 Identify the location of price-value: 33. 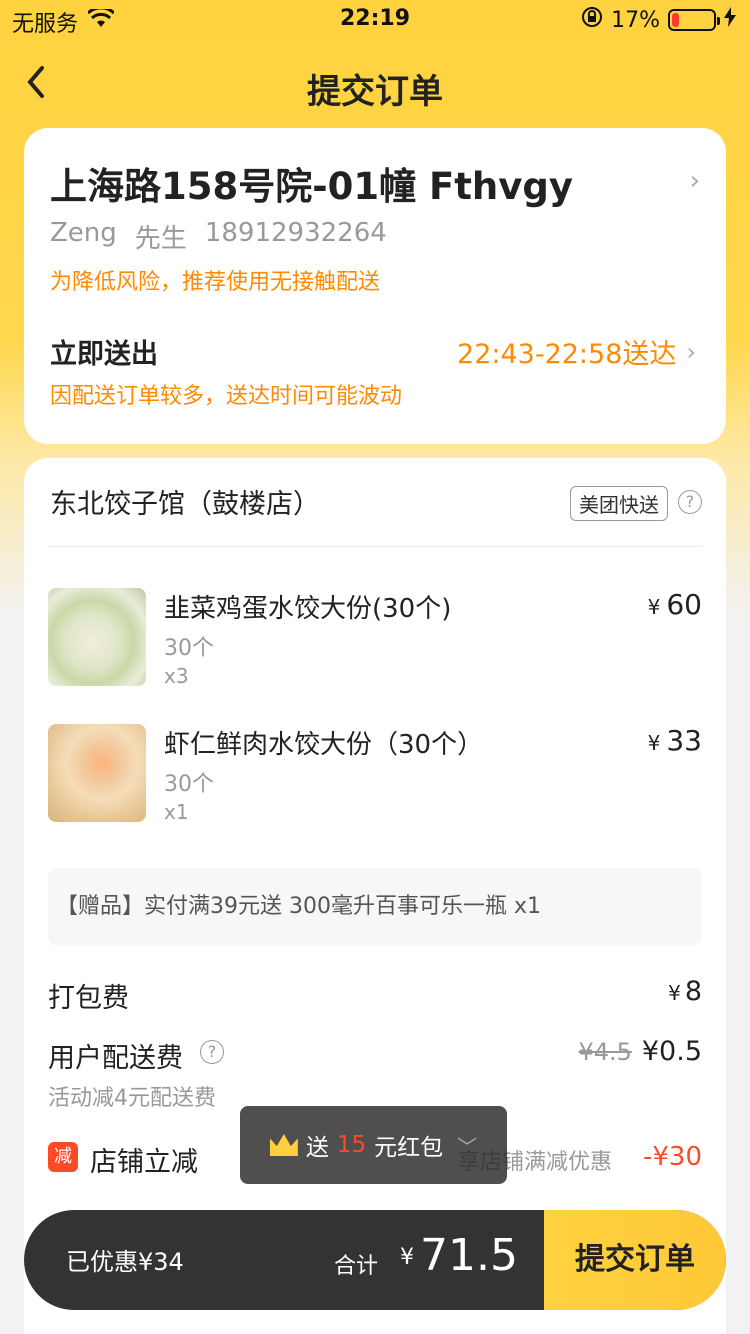
(684, 740).